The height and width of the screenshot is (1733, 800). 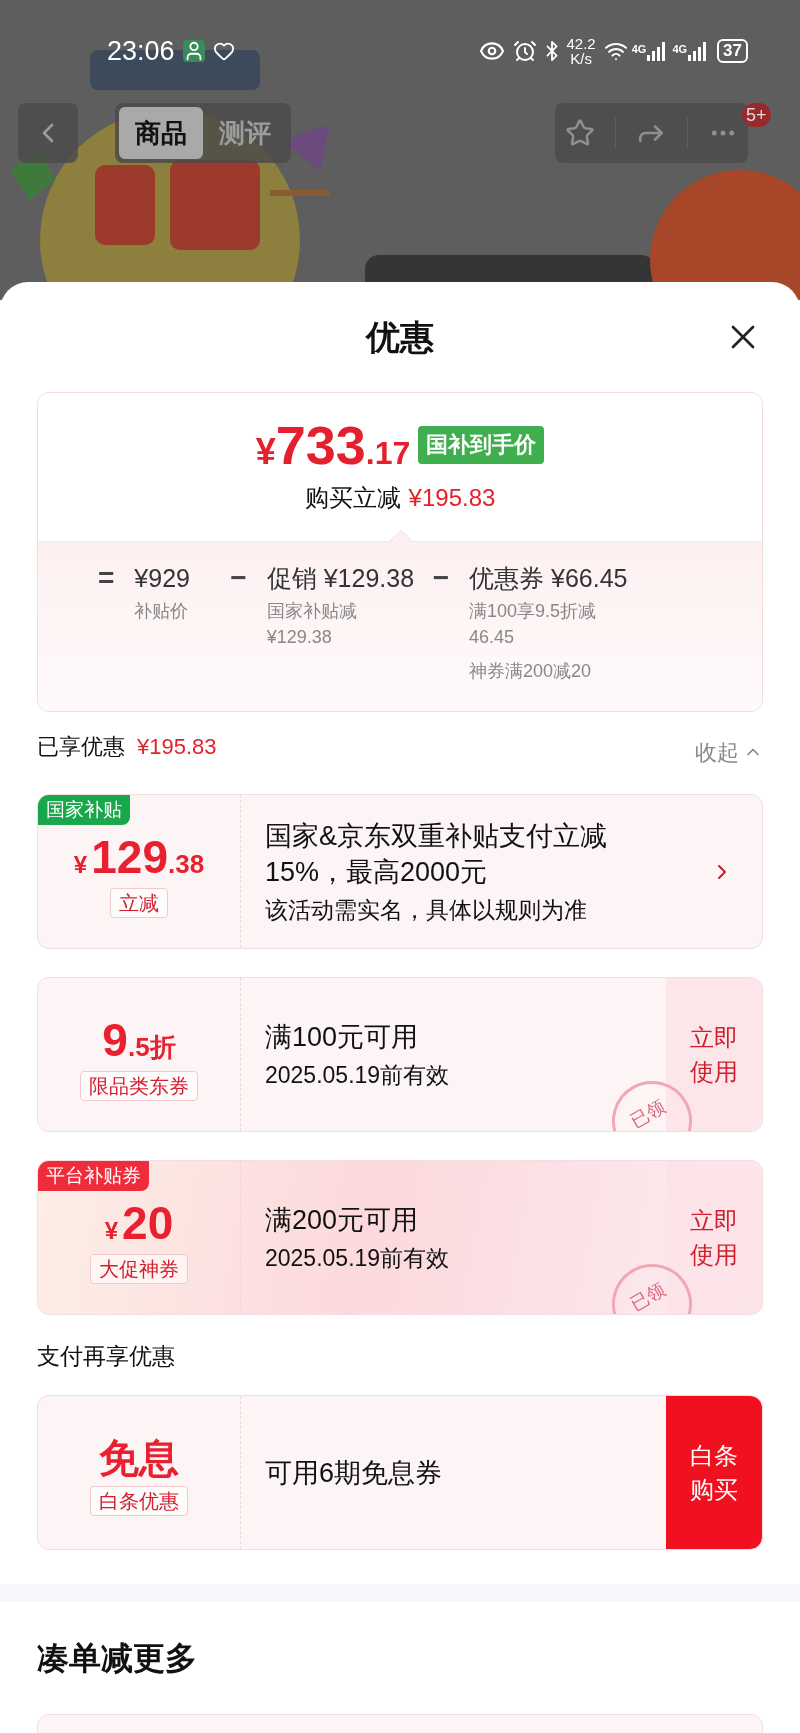 I want to click on final-price: ¥733.17, so click(x=333, y=445).